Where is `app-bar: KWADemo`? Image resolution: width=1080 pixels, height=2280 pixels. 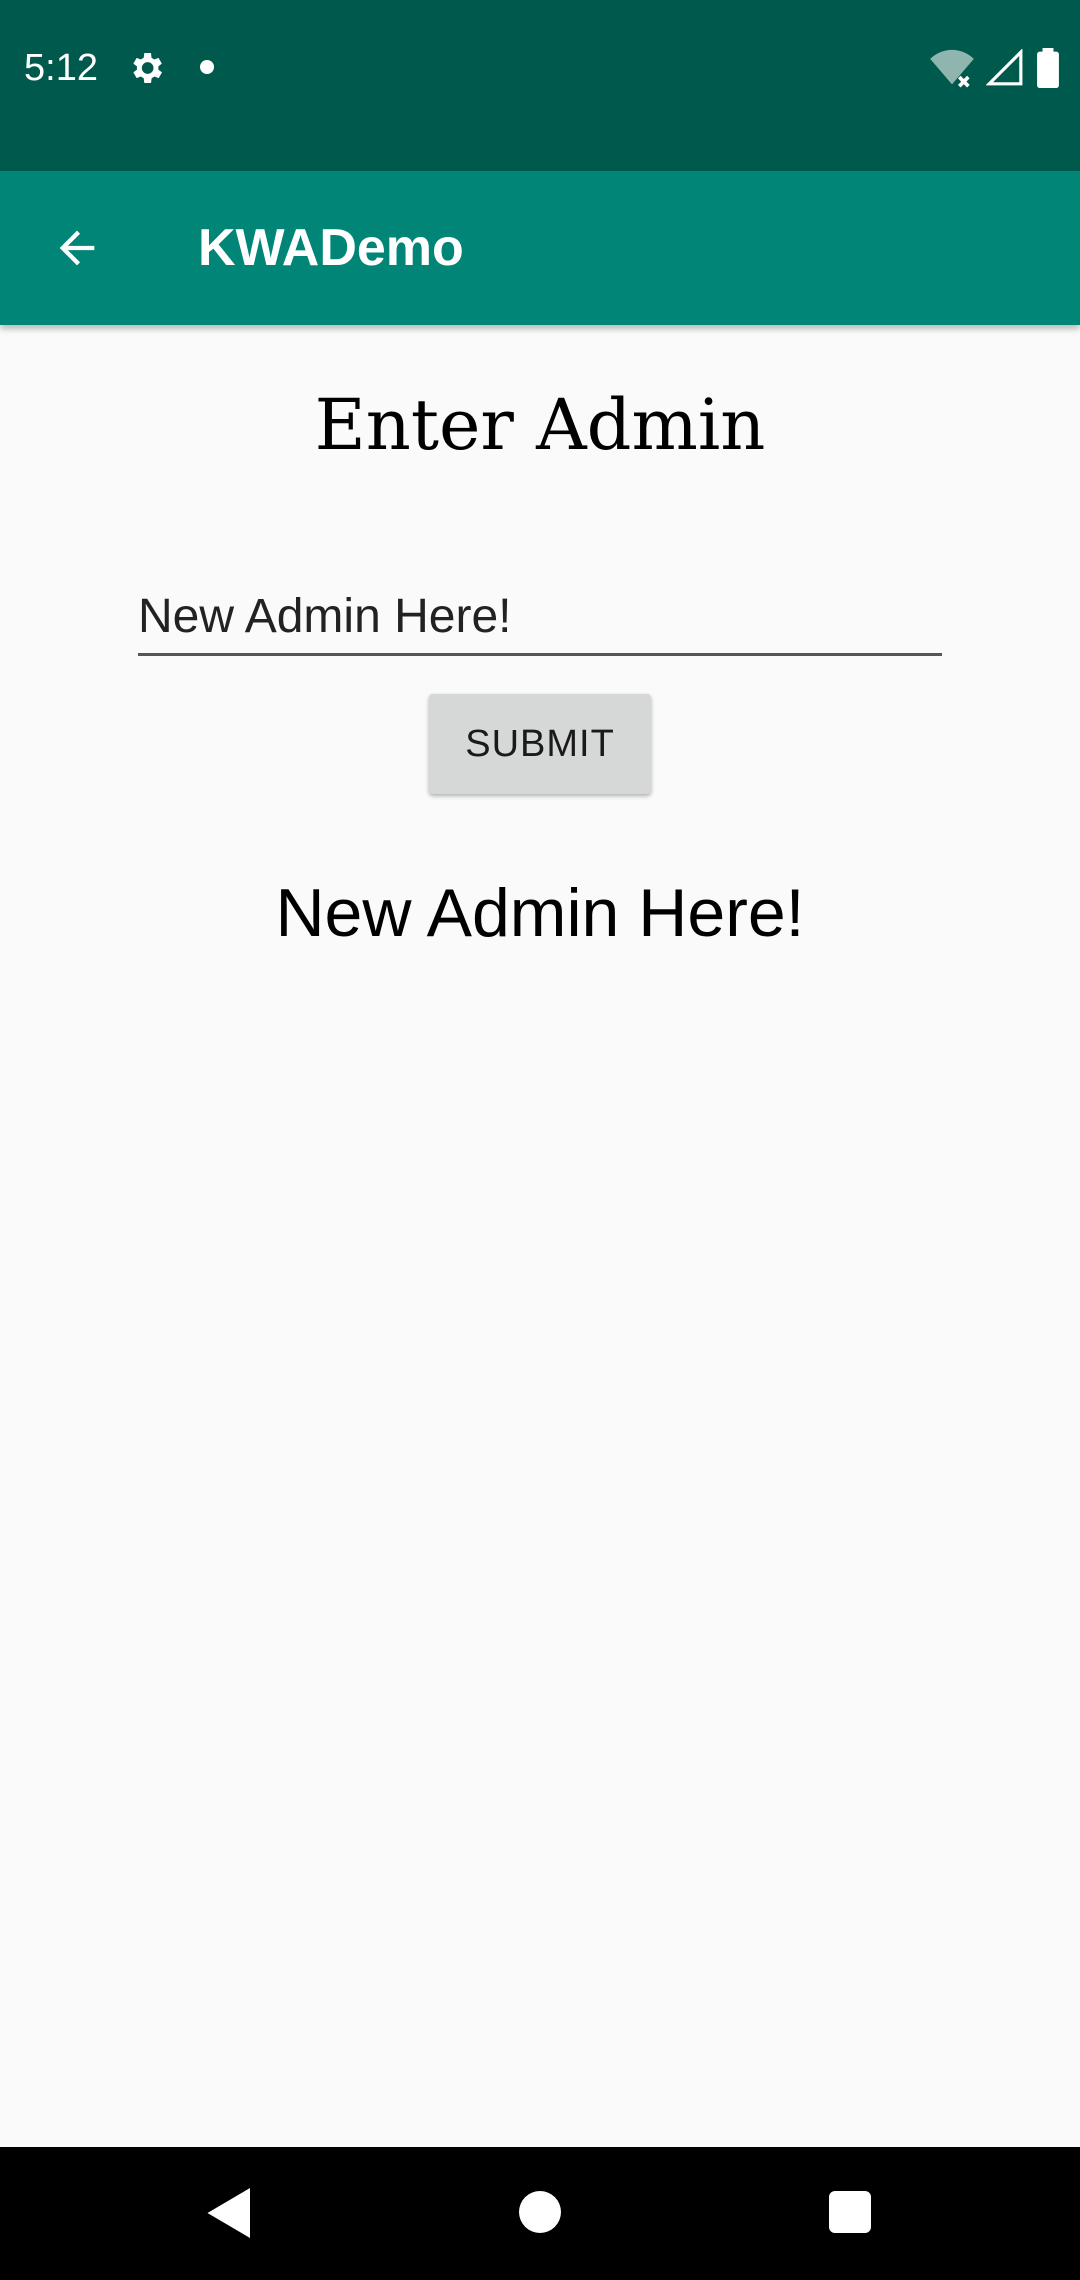 app-bar: KWADemo is located at coordinates (540, 248).